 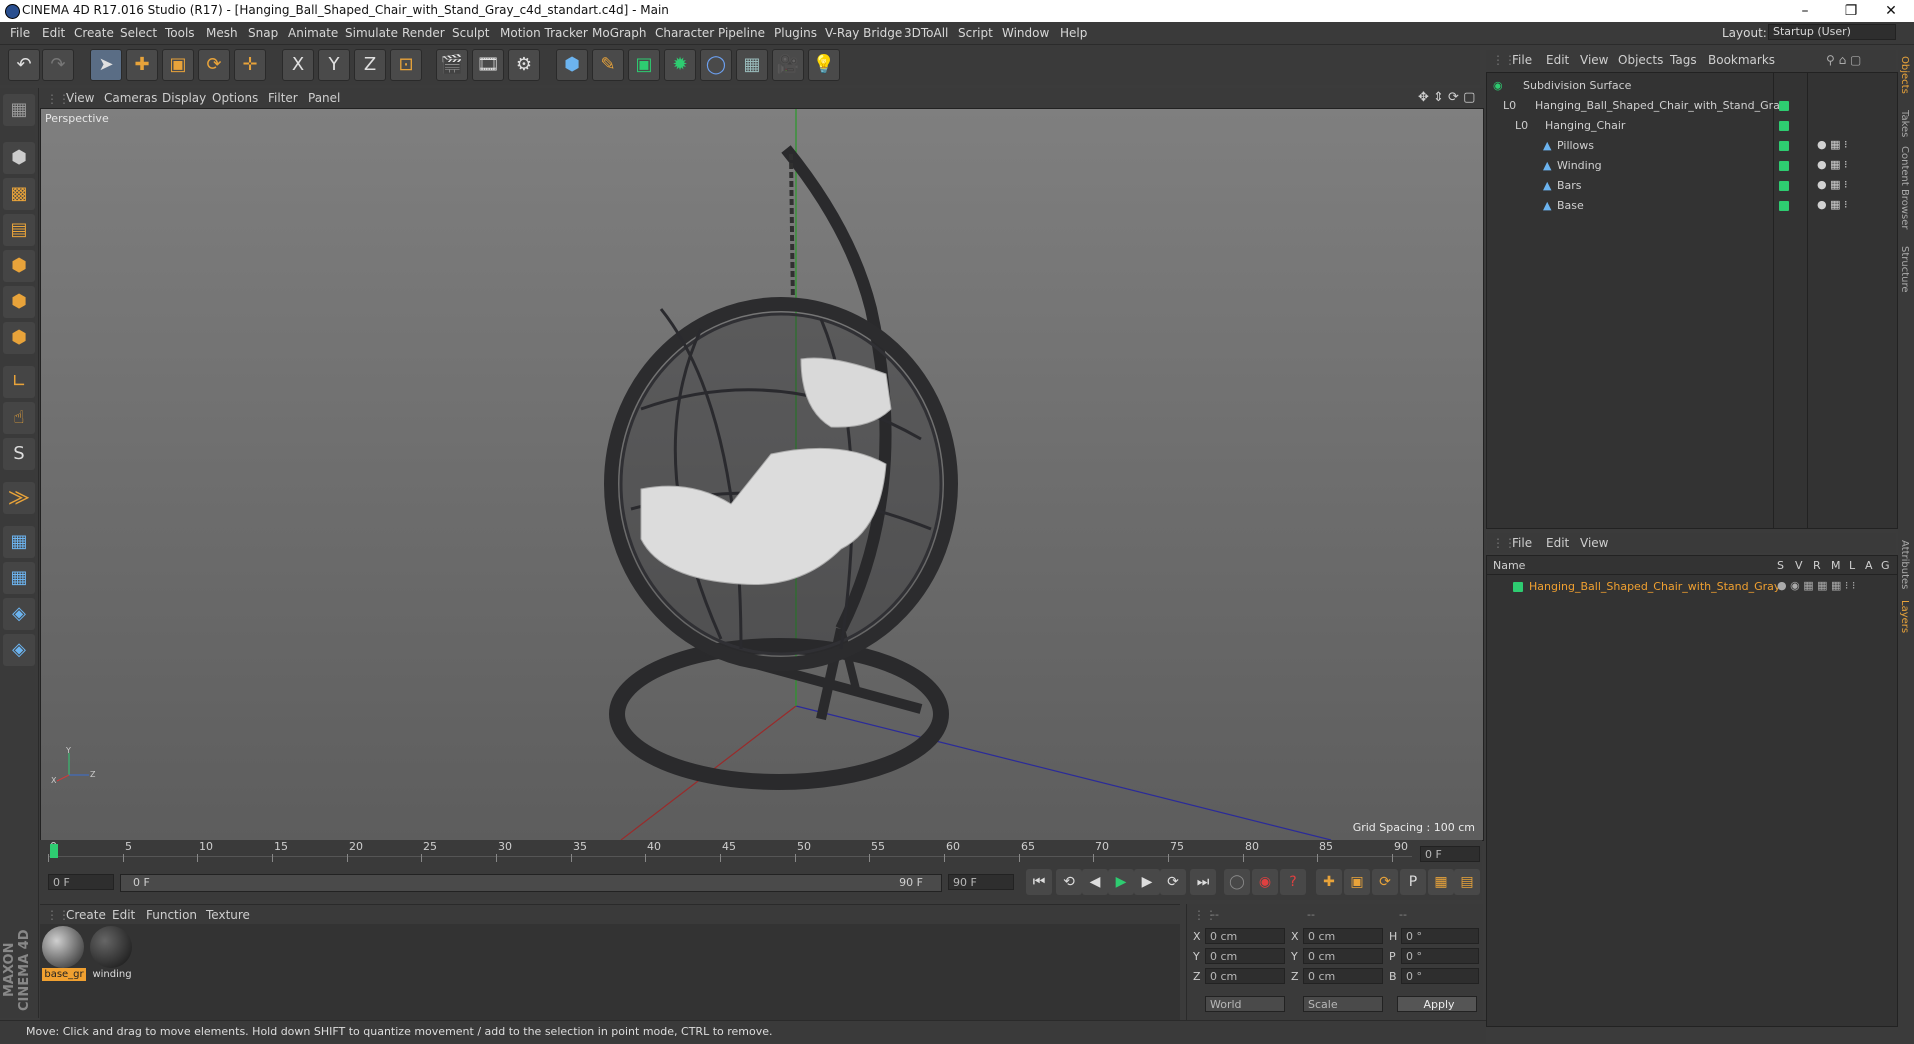 What do you see at coordinates (184, 98) in the screenshot?
I see `viewport-menu-display: Display` at bounding box center [184, 98].